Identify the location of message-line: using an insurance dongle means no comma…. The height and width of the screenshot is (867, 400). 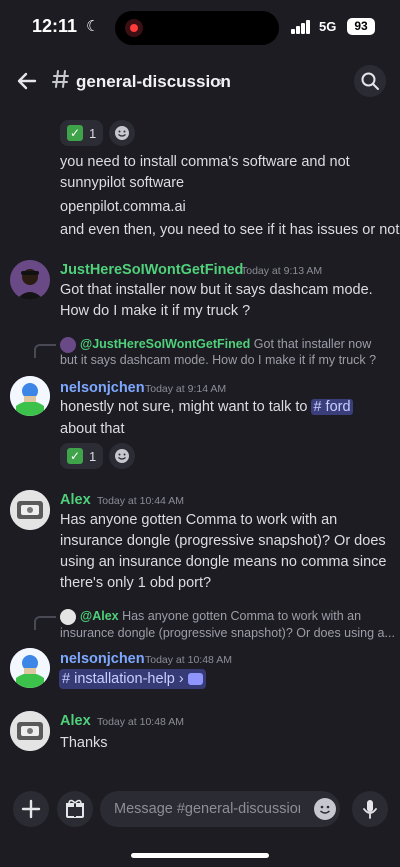
(223, 562).